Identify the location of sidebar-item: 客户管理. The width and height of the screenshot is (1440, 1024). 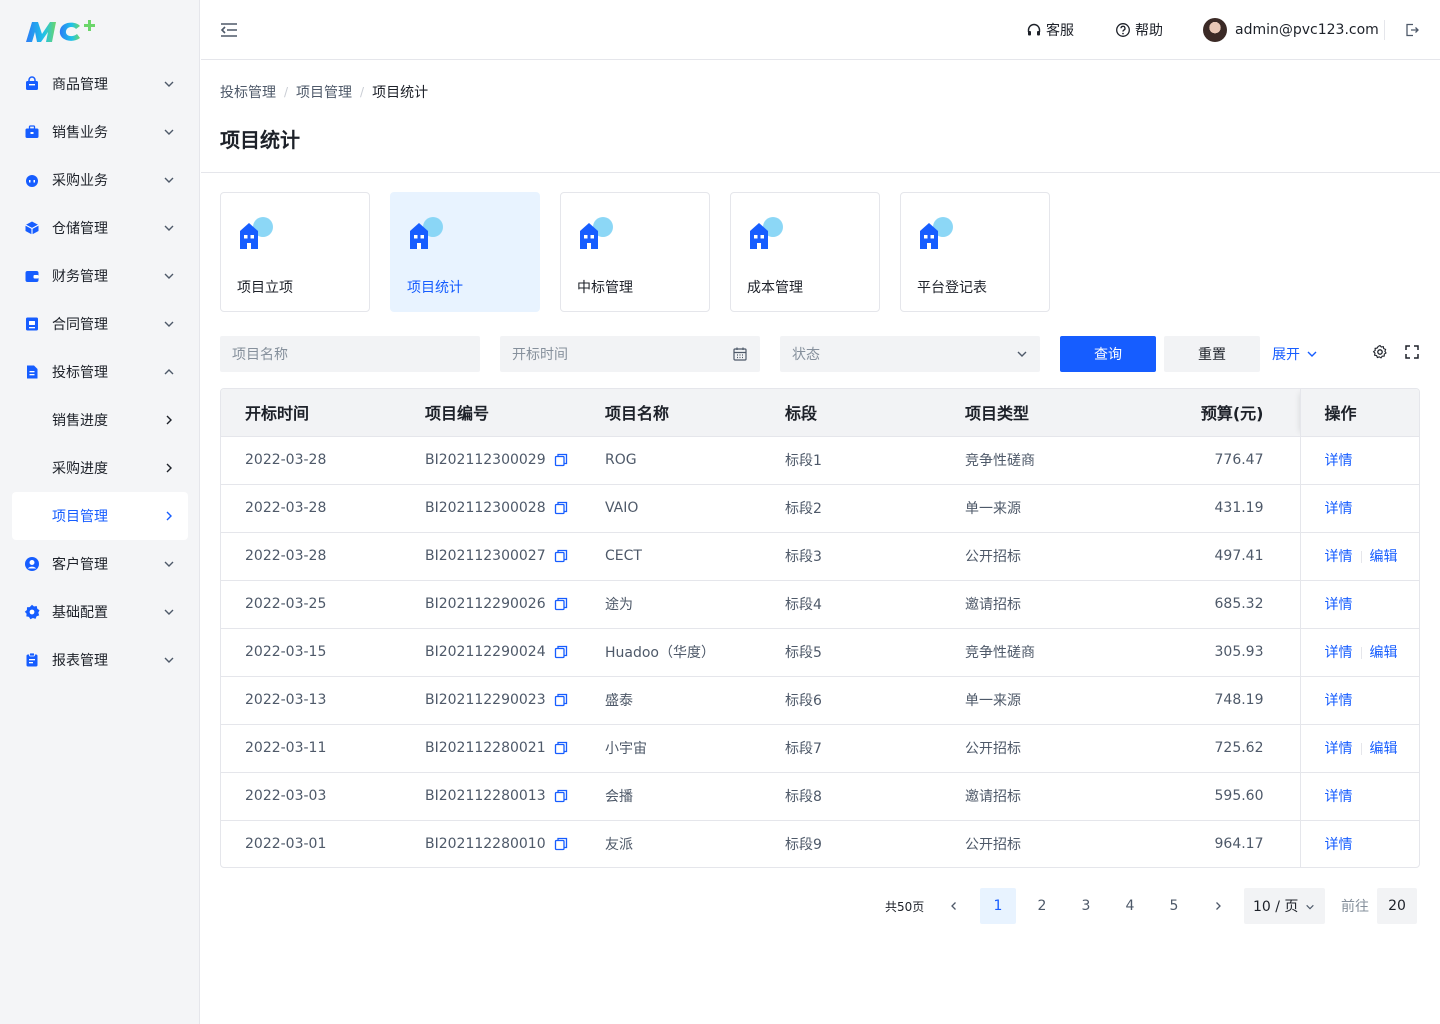
(100, 564).